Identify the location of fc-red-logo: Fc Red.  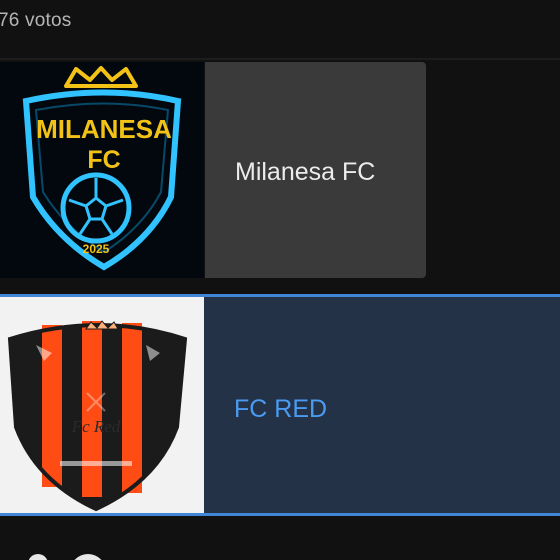
(102, 405).